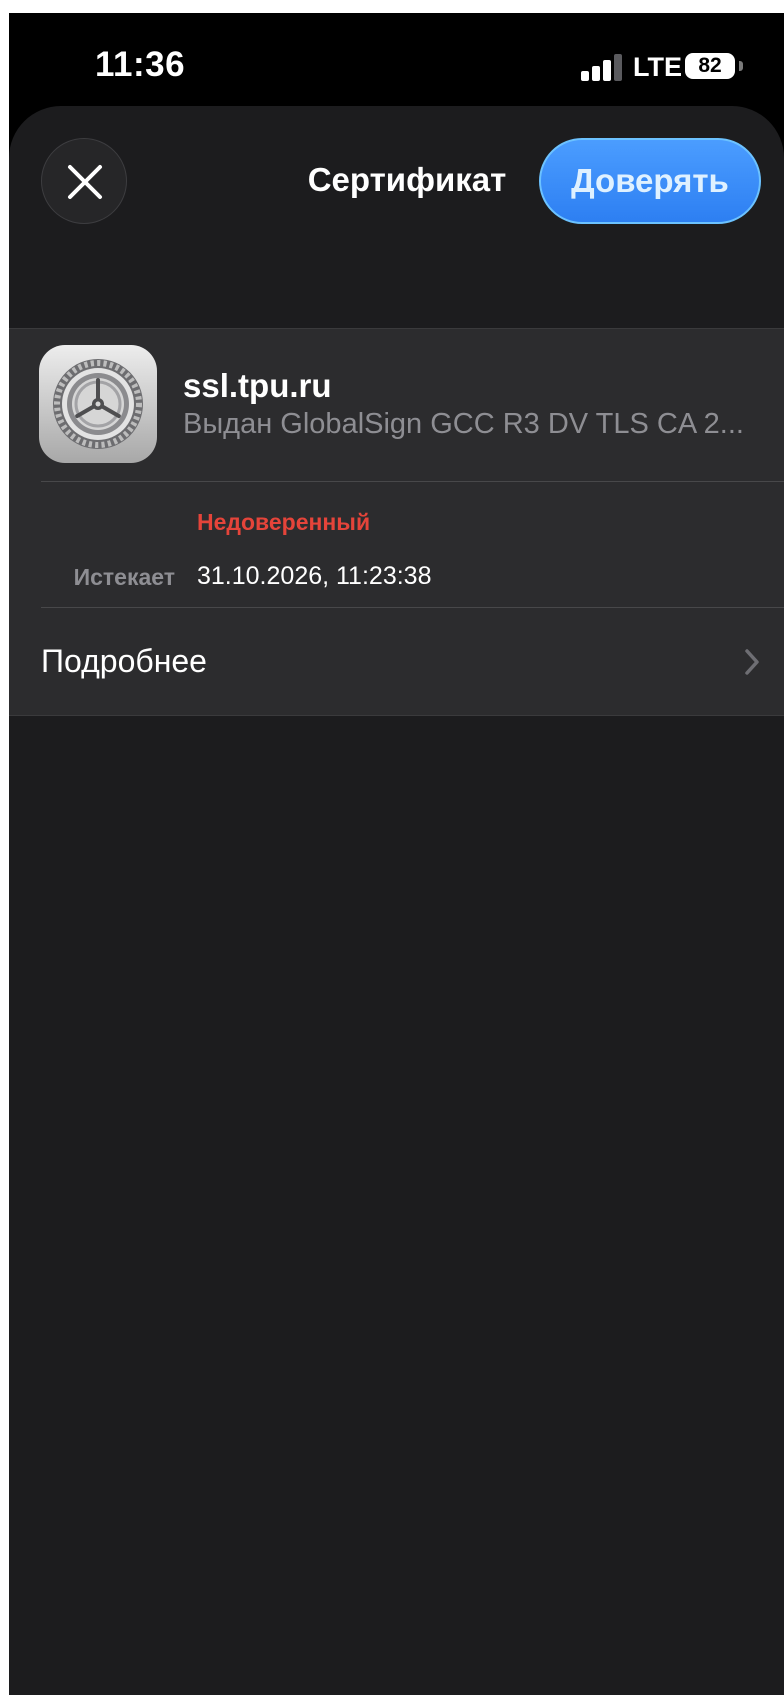 Image resolution: width=784 pixels, height=1695 pixels. I want to click on close-button, so click(84, 181).